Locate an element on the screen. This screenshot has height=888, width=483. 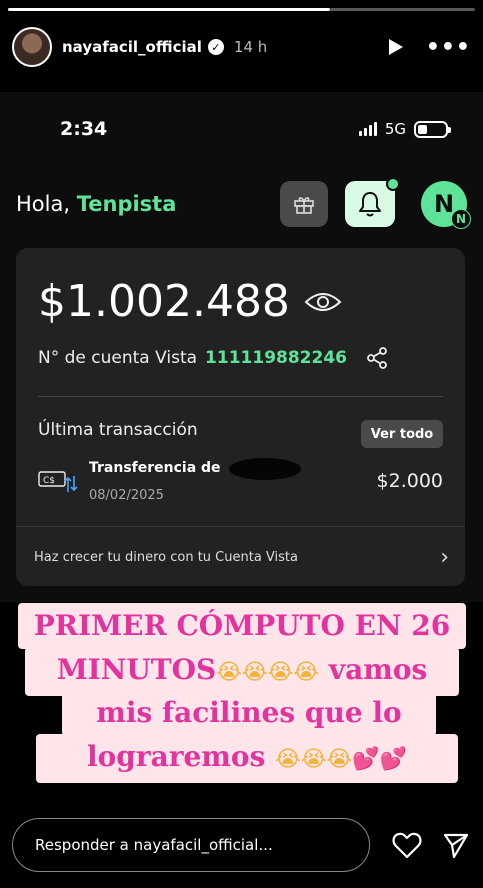
send-icon is located at coordinates (456, 845).